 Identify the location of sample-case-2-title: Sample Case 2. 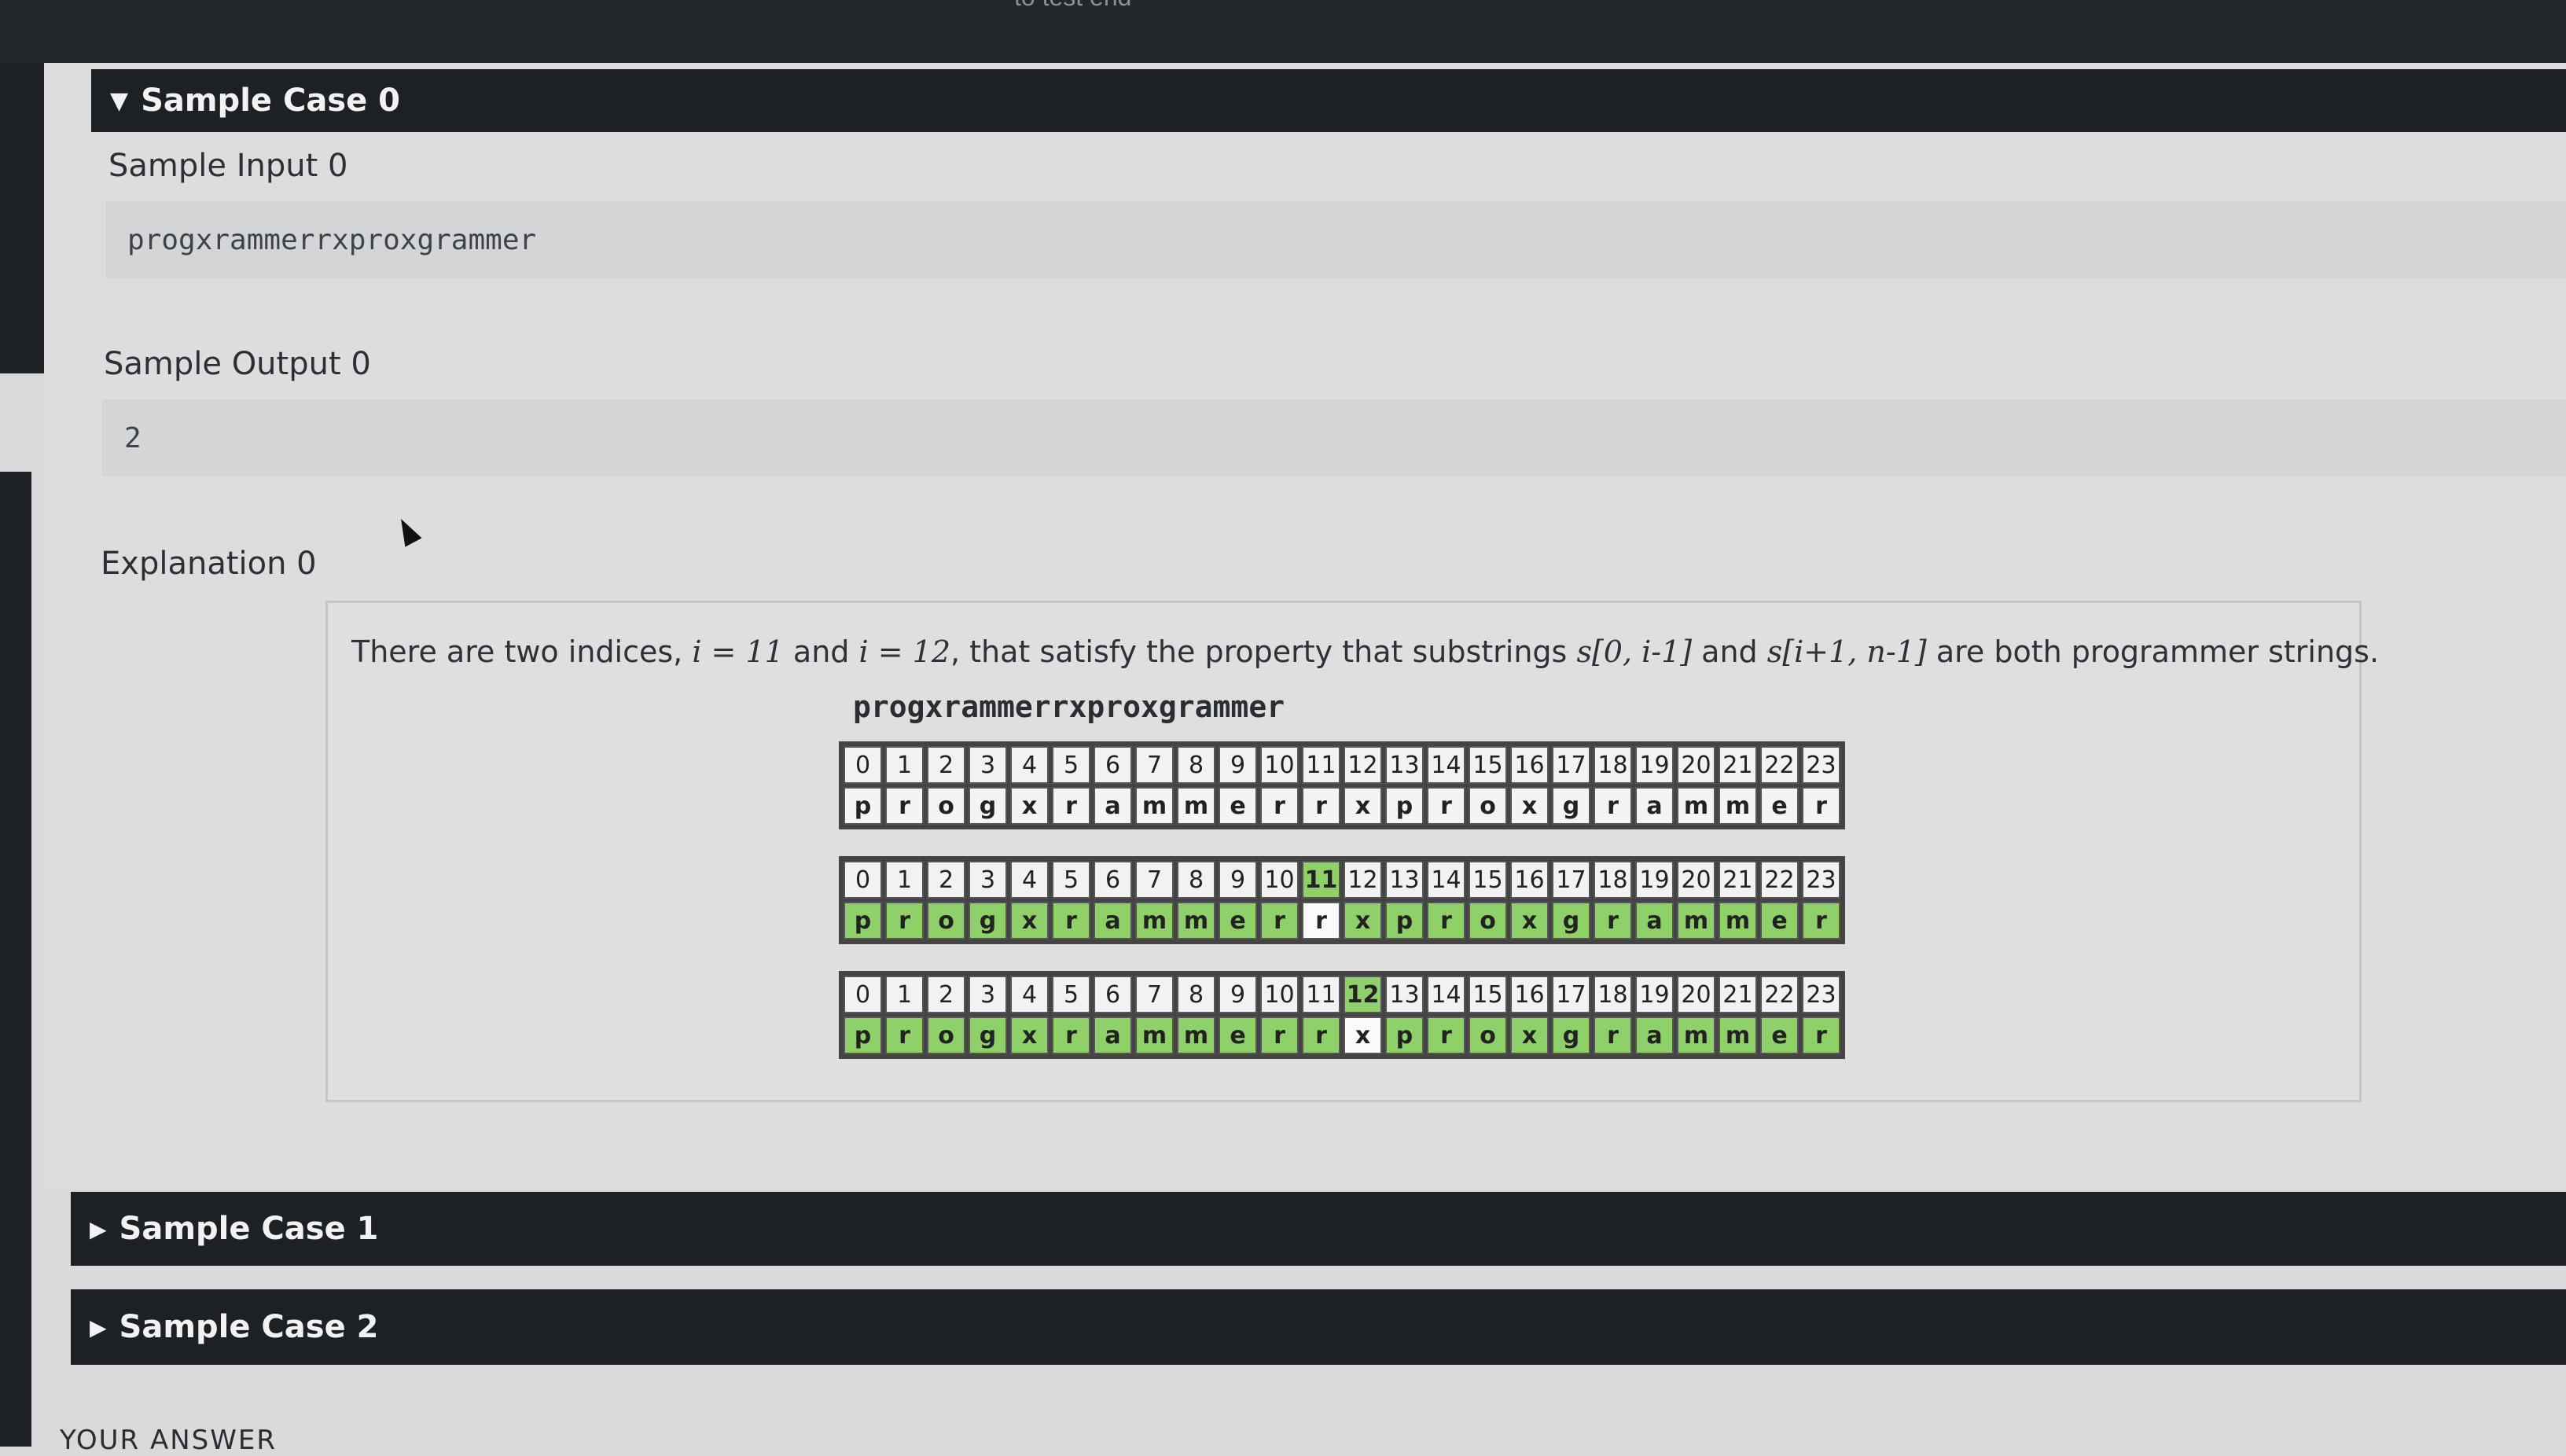
(249, 1327).